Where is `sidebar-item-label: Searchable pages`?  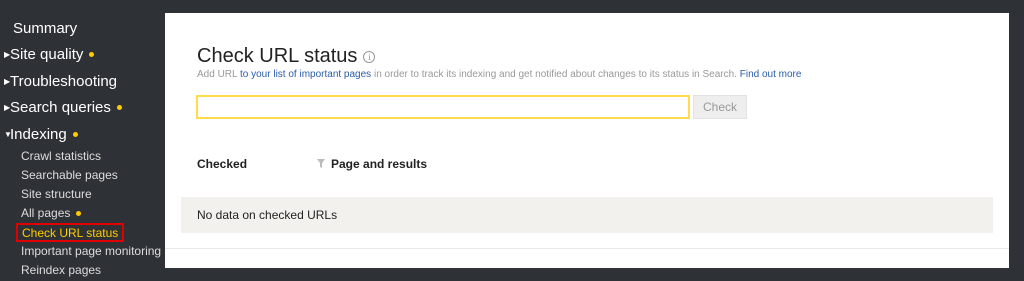
sidebar-item-label: Searchable pages is located at coordinates (69, 175).